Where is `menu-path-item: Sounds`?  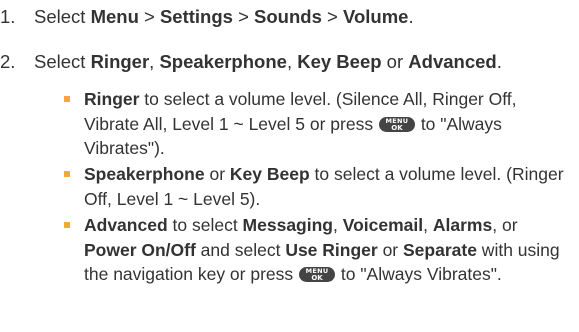
menu-path-item: Sounds is located at coordinates (288, 16).